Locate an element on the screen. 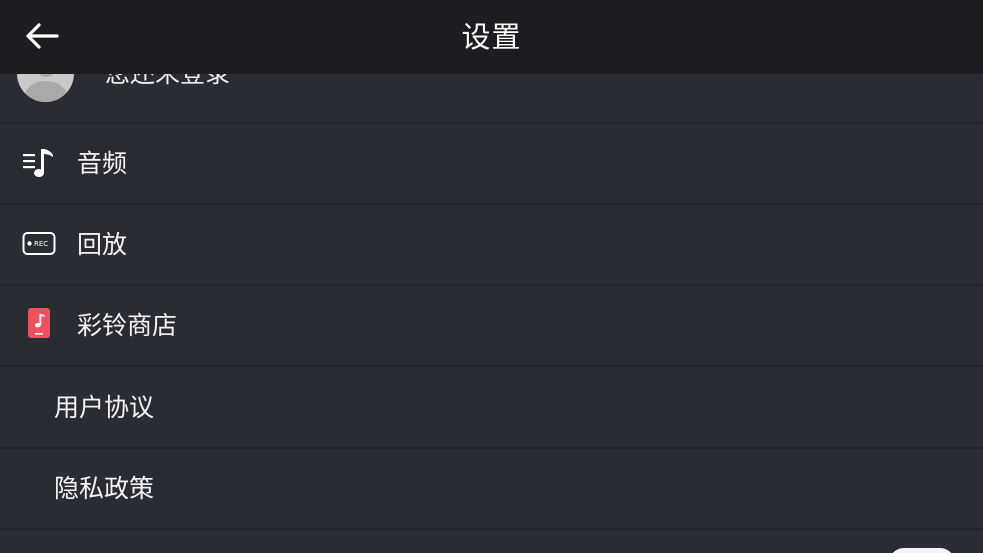  settings-item-audio: 音频 is located at coordinates (491, 164).